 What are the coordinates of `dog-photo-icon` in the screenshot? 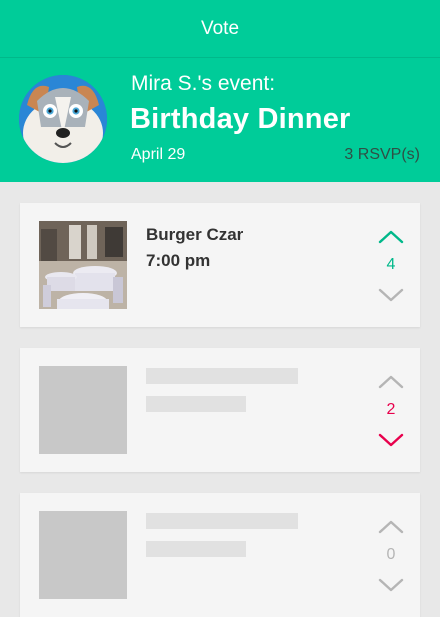 It's located at (63, 119).